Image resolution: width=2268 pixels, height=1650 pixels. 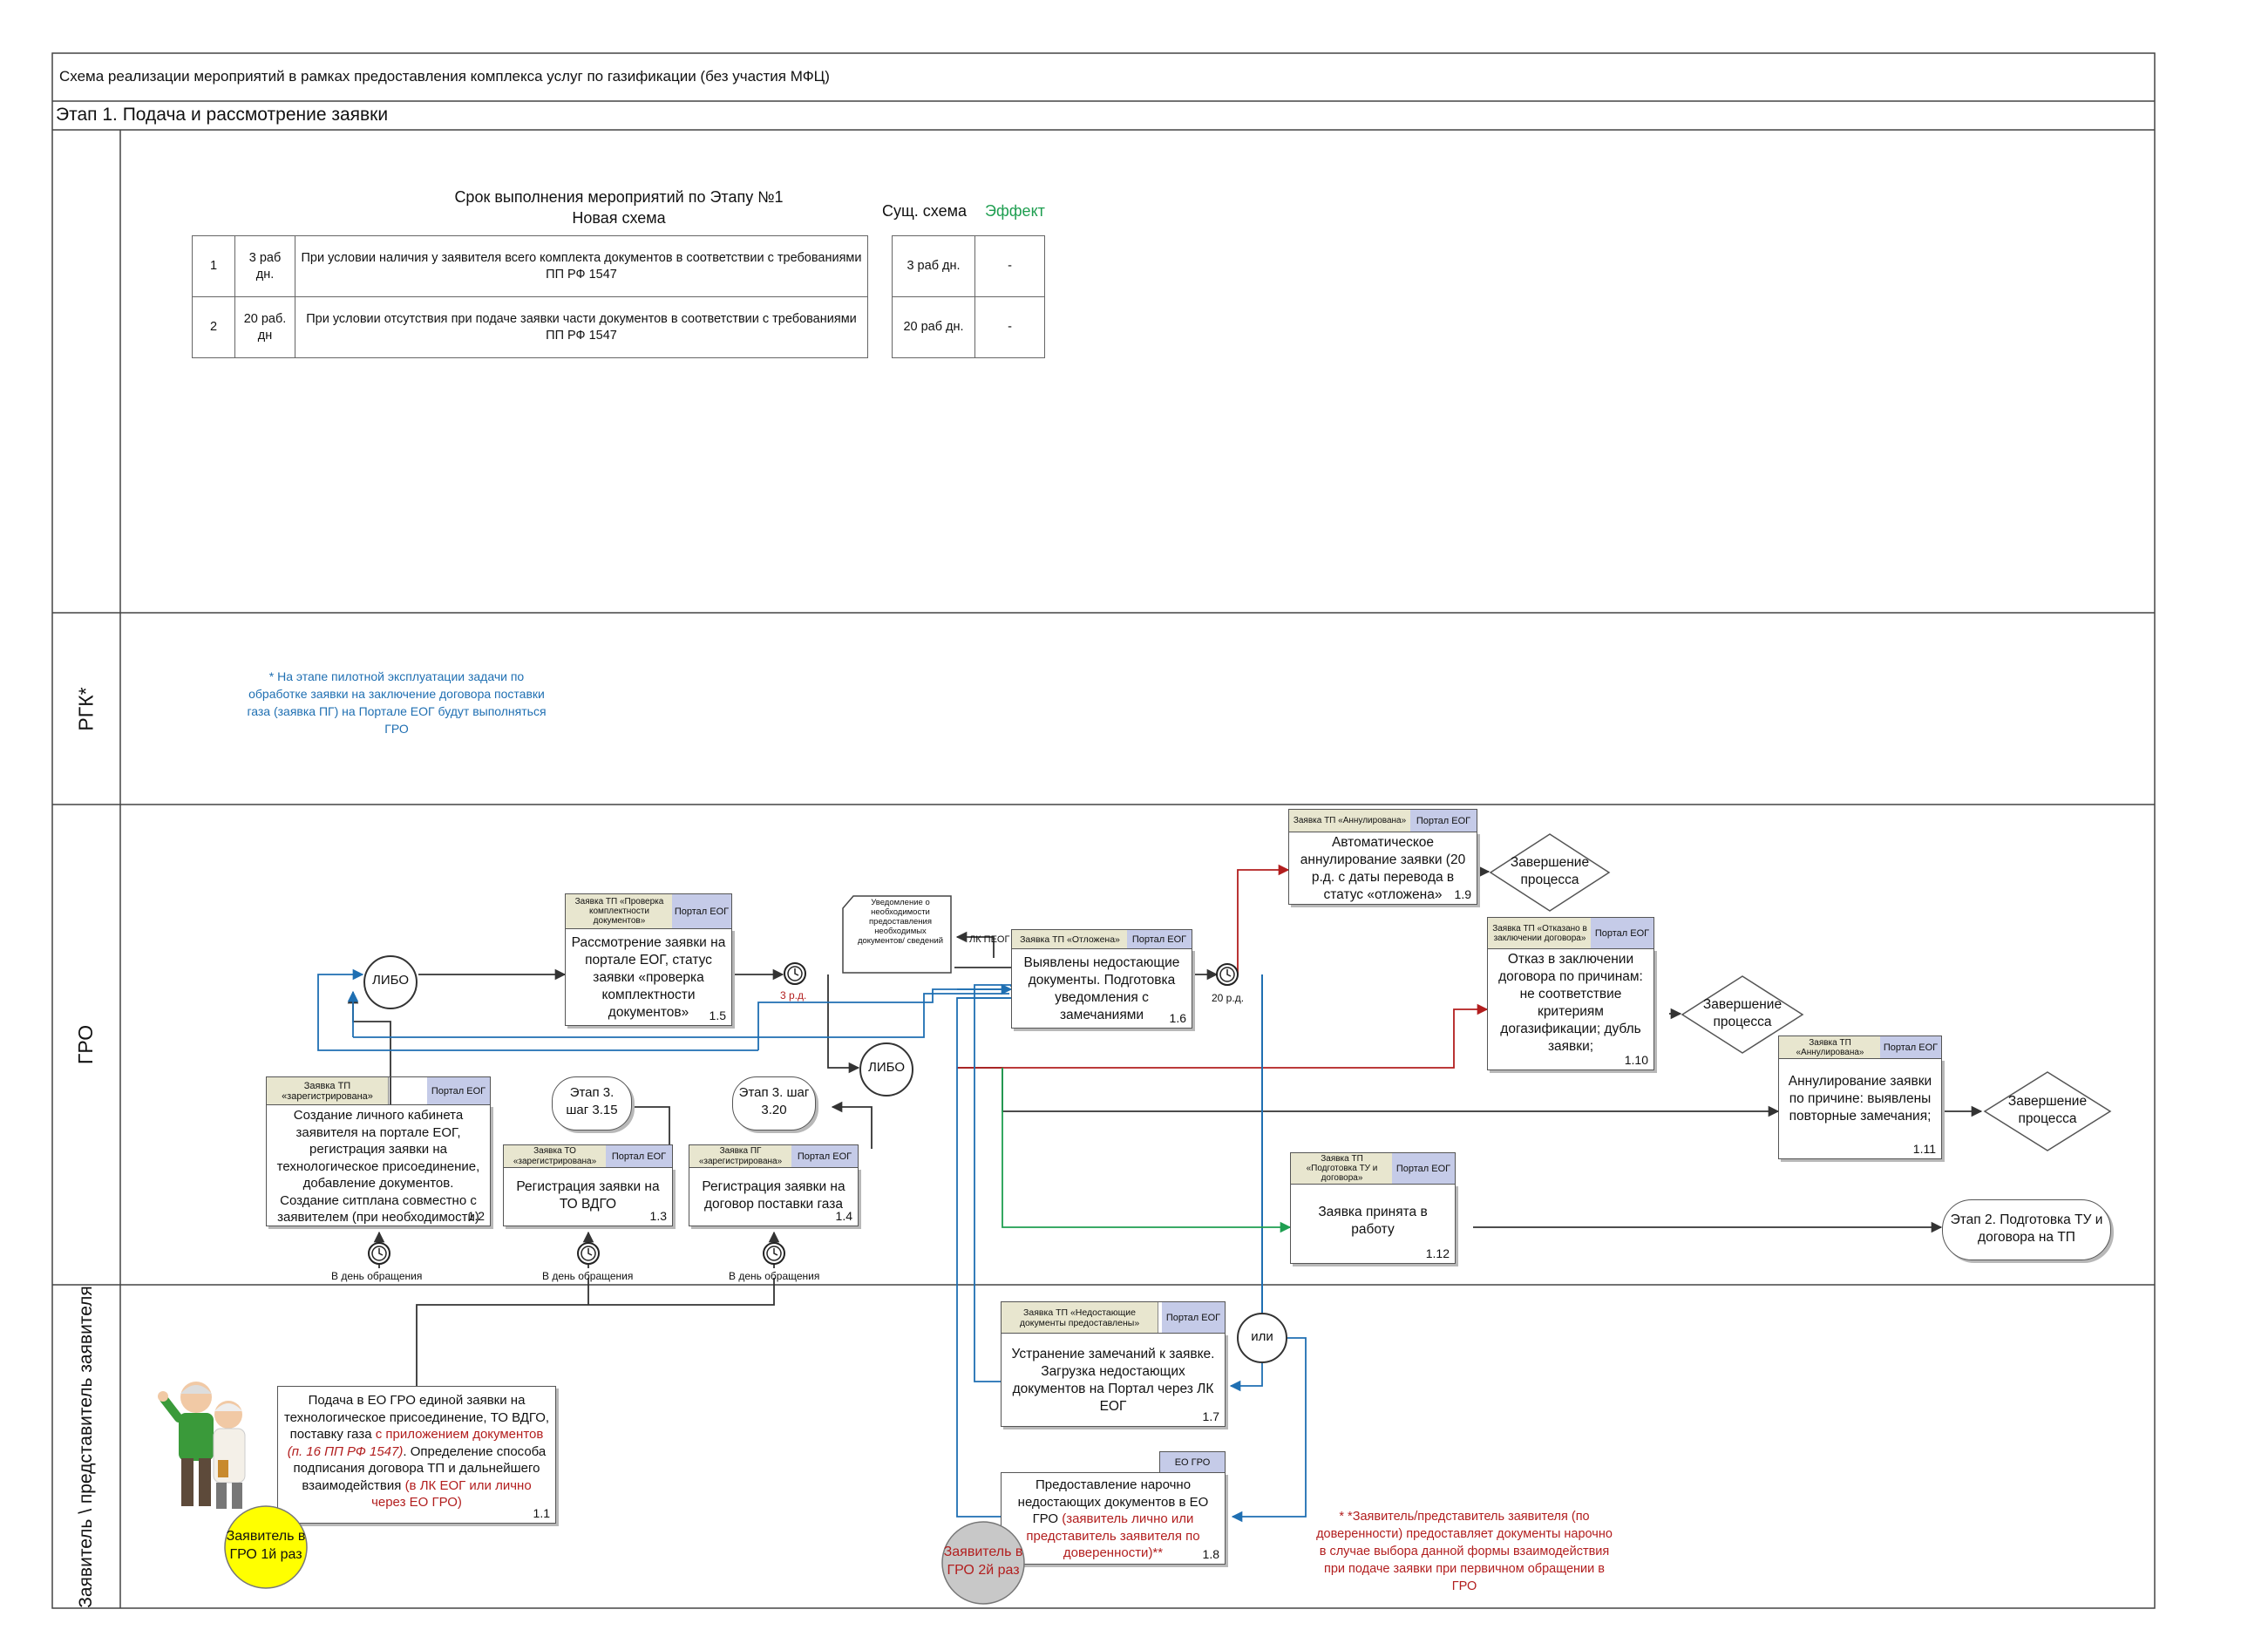 What do you see at coordinates (1373, 1221) in the screenshot?
I see `task-text: Заявка принята в работу` at bounding box center [1373, 1221].